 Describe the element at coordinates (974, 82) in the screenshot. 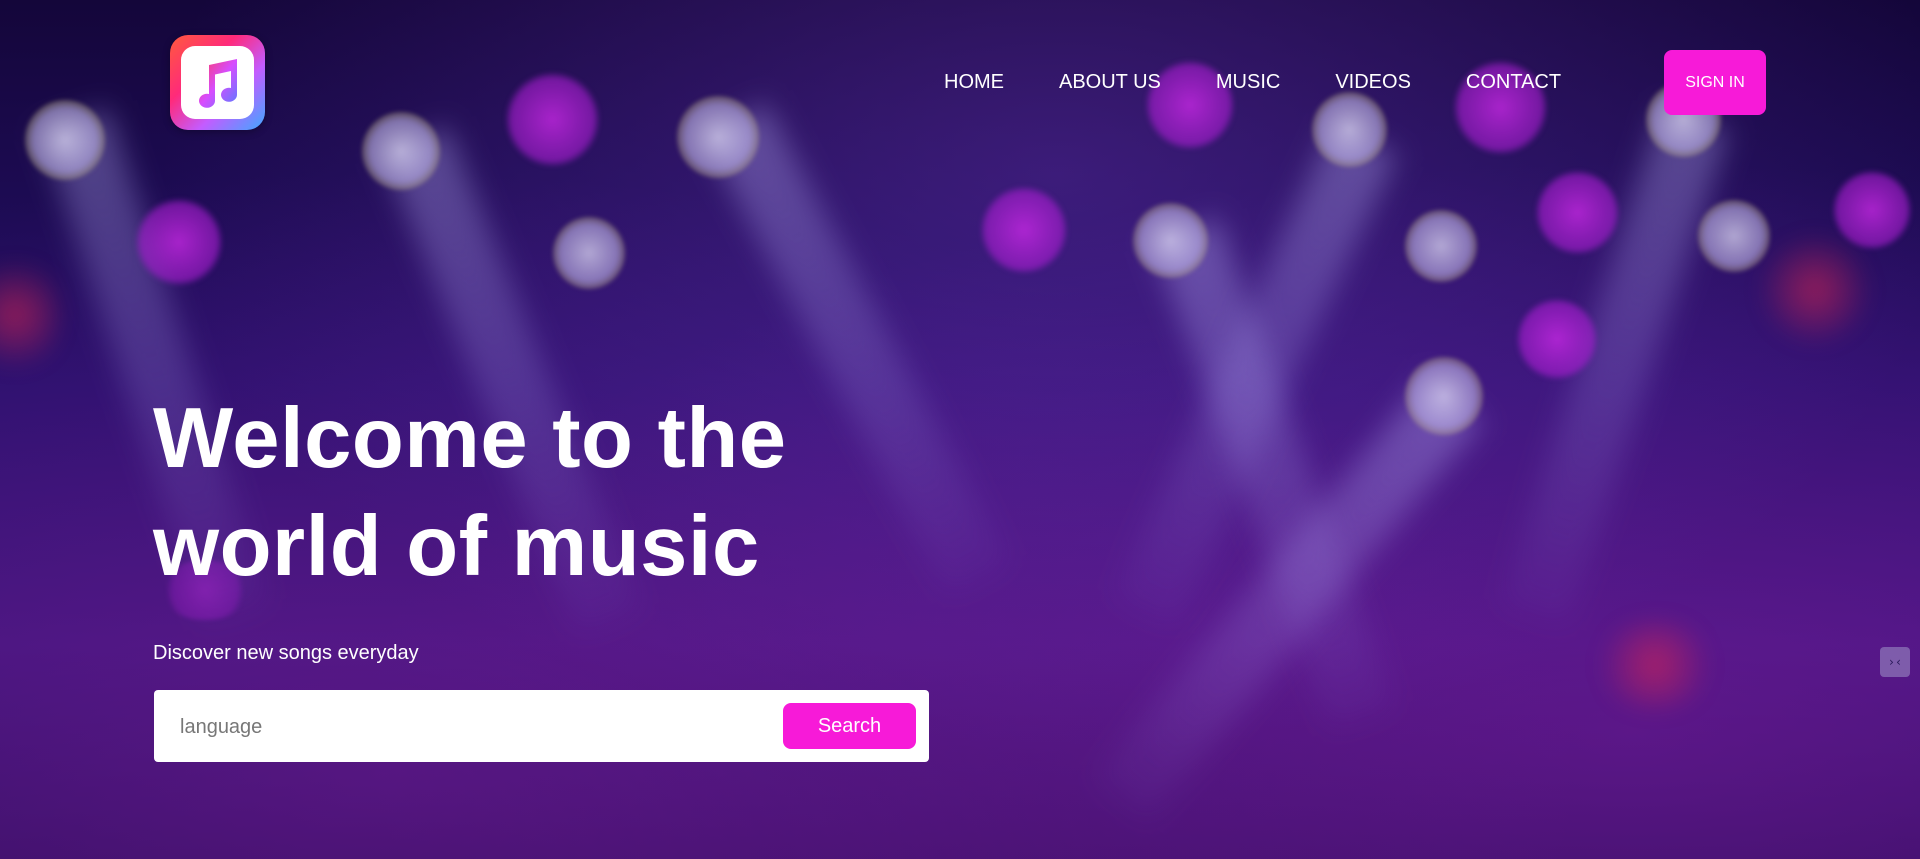

I see `nav-home: HOME` at that location.